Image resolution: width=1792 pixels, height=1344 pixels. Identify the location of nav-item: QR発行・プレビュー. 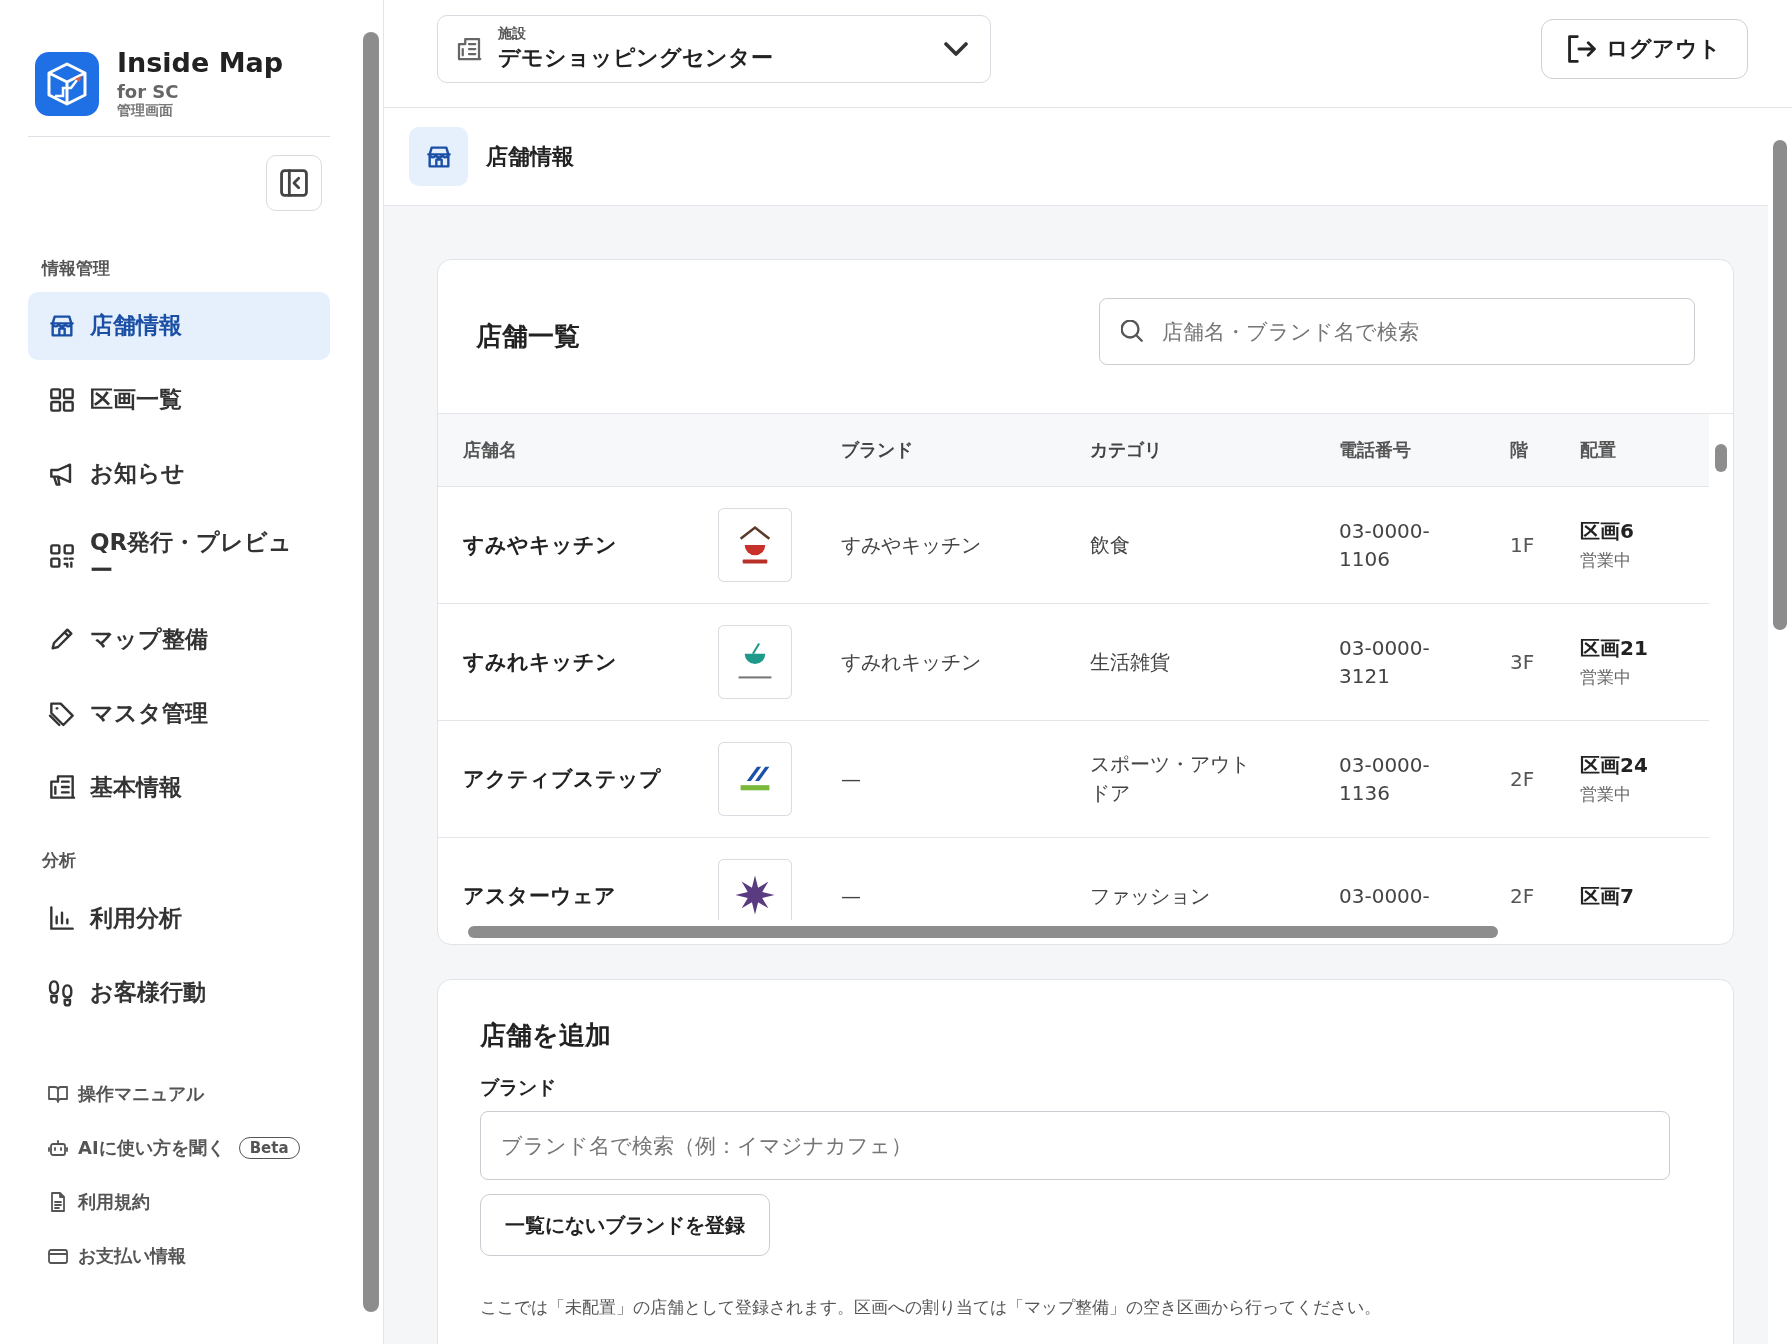
(179, 556).